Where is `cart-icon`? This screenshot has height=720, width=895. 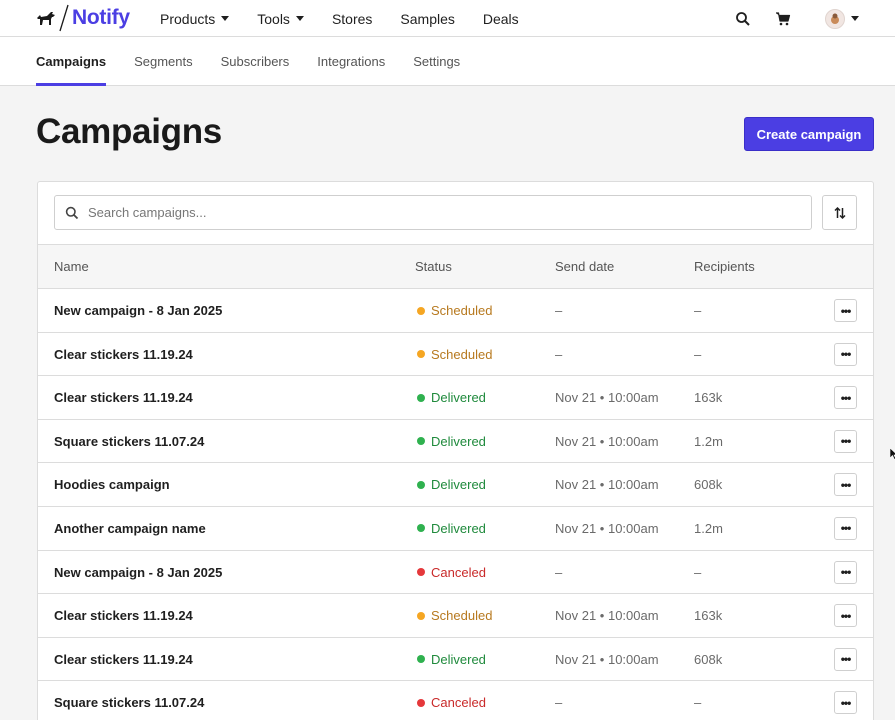
cart-icon is located at coordinates (783, 19).